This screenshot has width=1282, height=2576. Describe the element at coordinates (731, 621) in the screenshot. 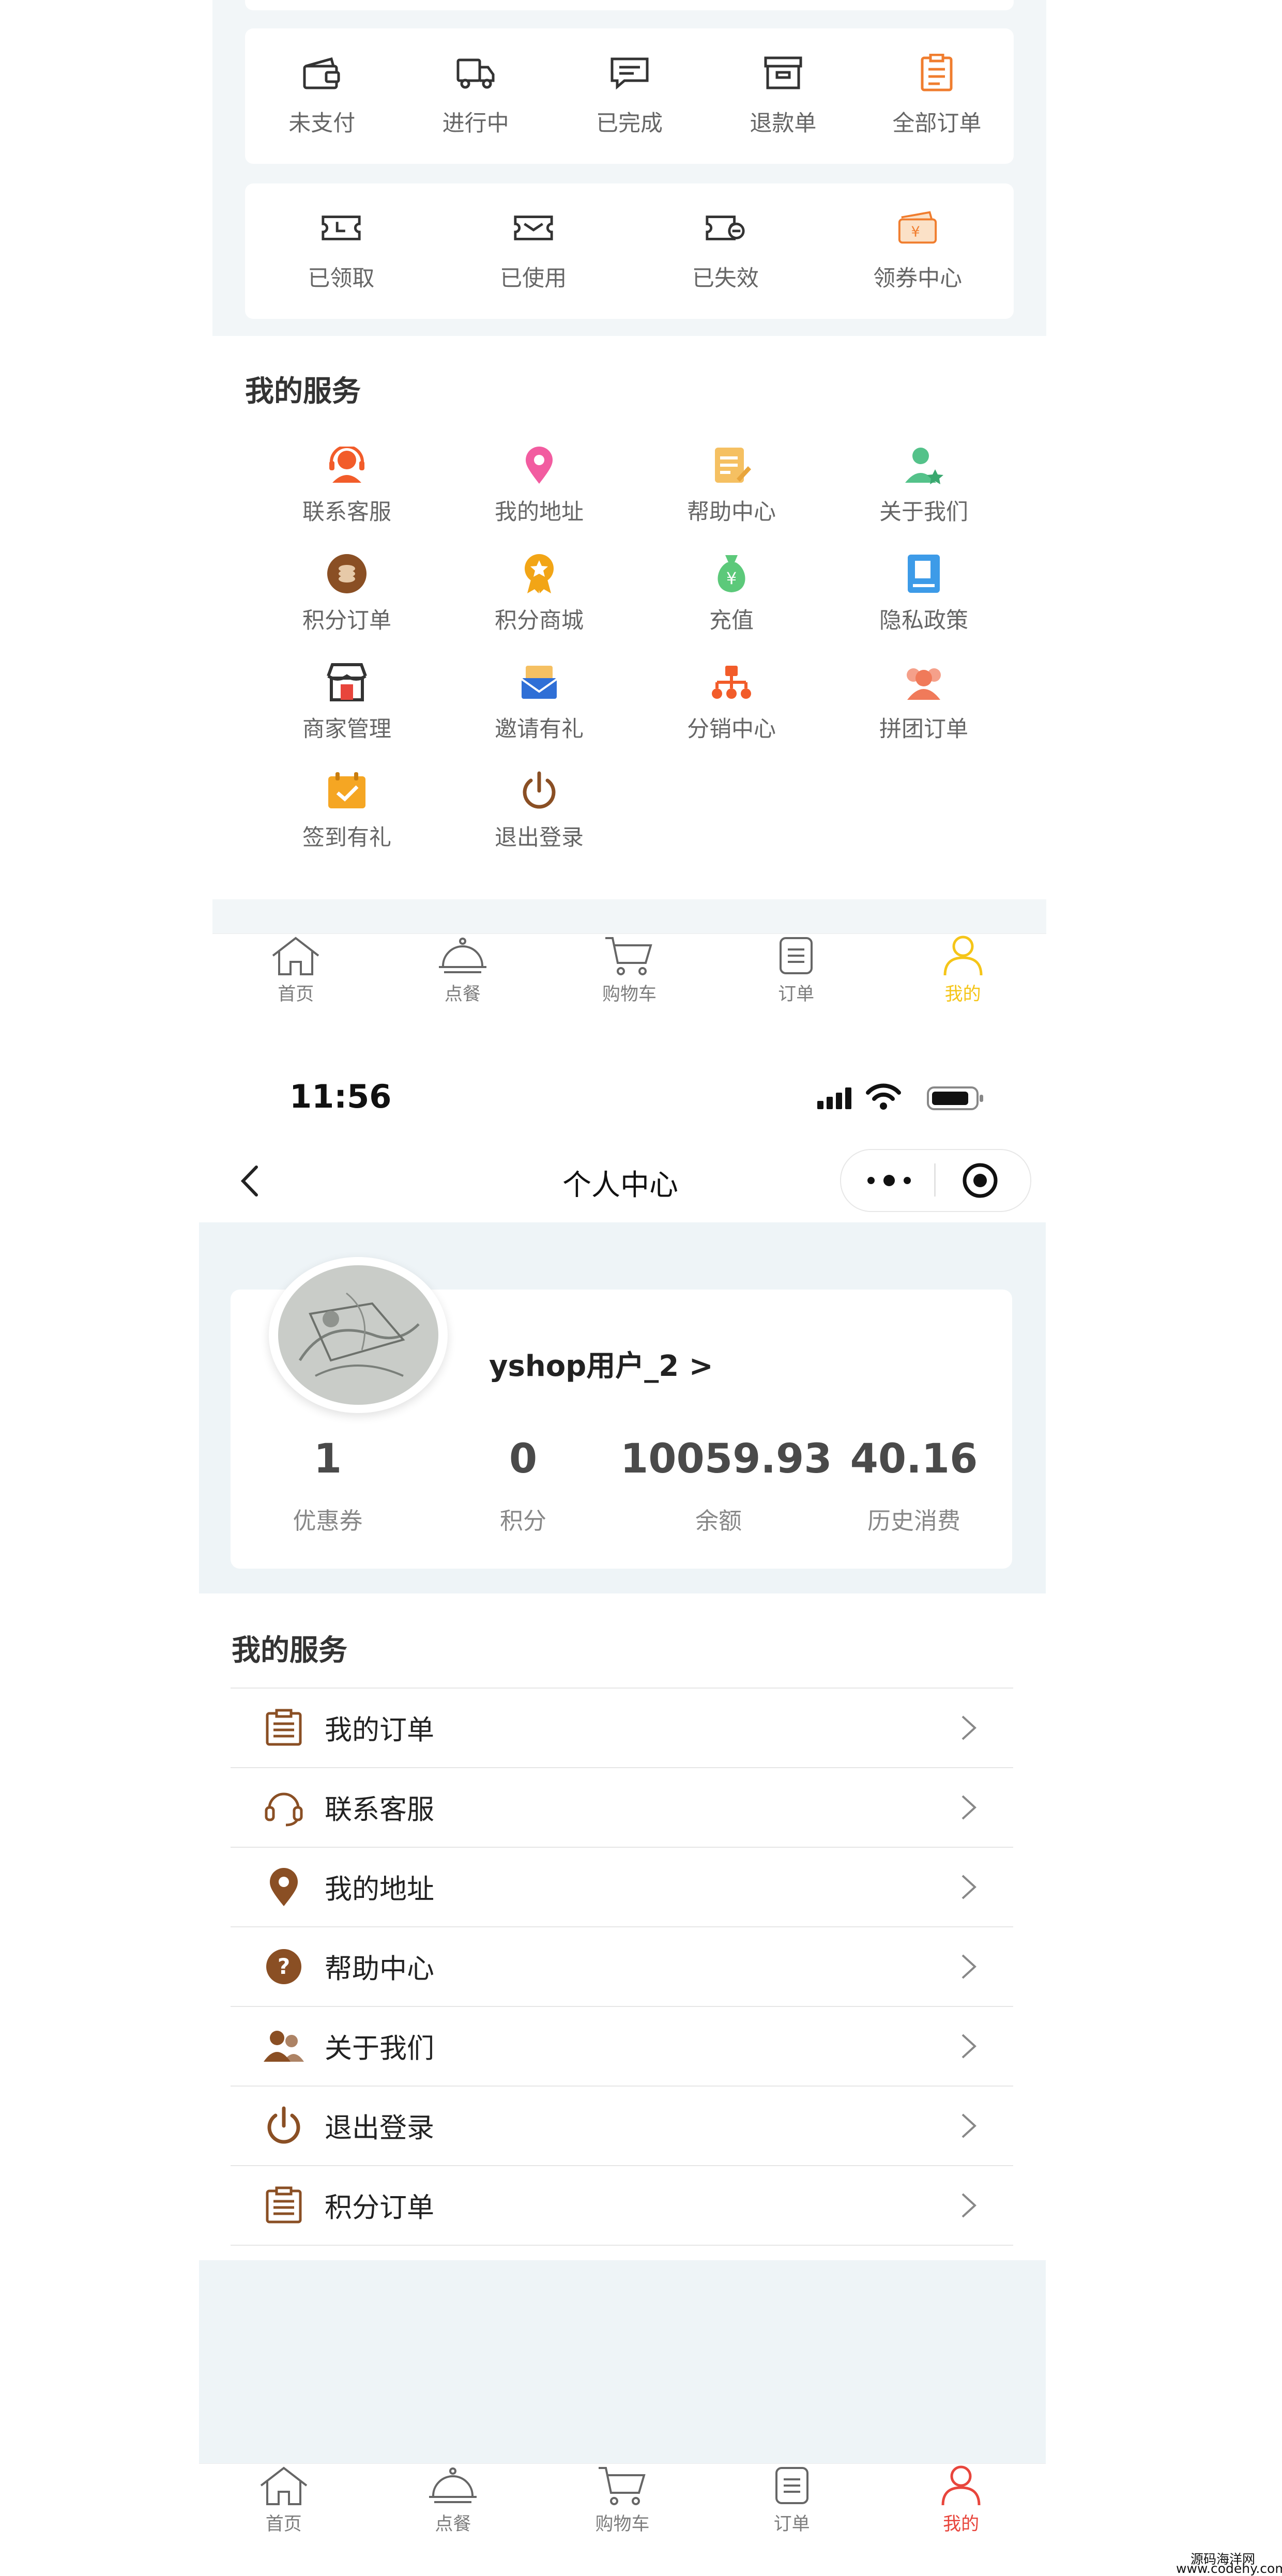

I see `service-label: 充值` at that location.